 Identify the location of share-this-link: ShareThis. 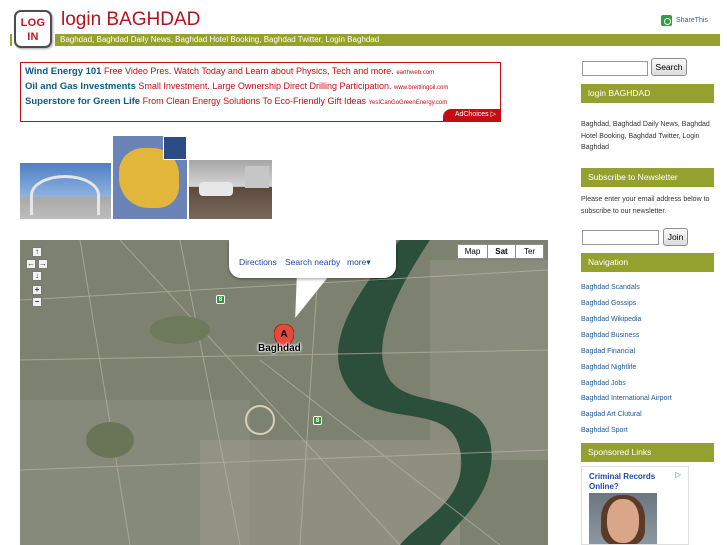
(684, 20).